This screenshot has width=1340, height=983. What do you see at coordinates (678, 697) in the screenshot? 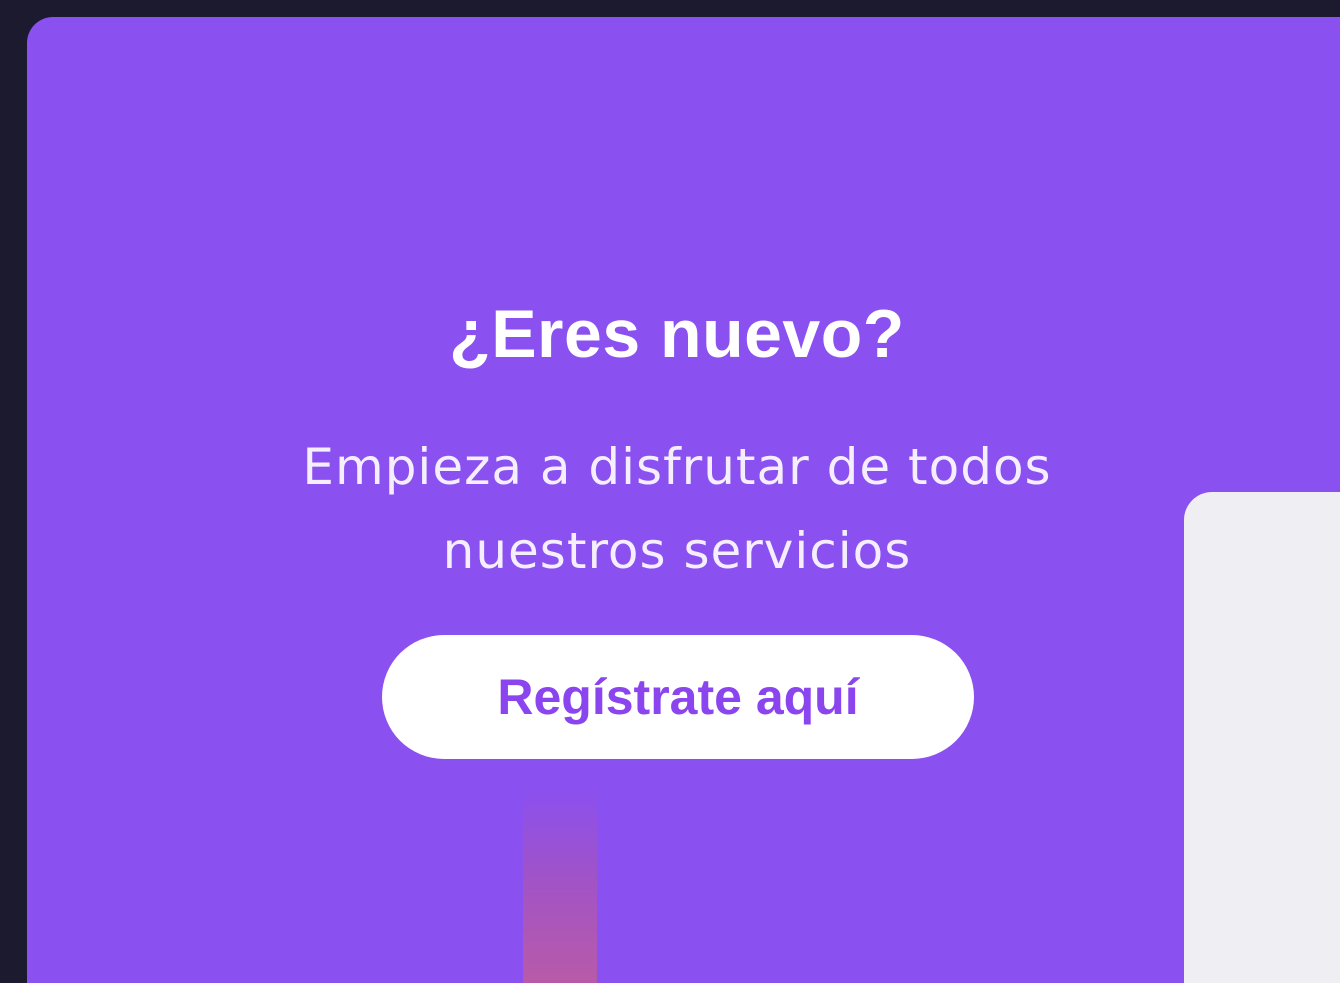
I see `register-button: Regístrate aquí` at bounding box center [678, 697].